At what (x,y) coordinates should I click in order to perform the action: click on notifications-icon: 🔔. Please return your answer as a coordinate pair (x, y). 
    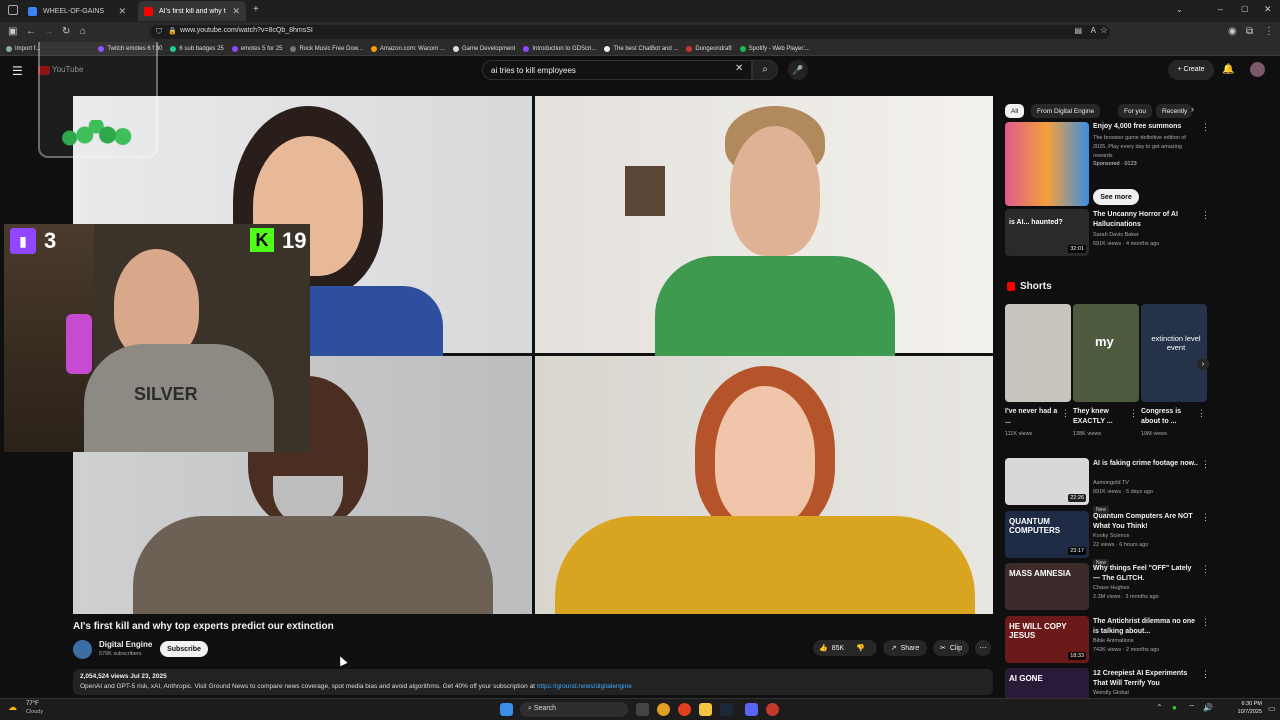
    Looking at the image, I should click on (1228, 69).